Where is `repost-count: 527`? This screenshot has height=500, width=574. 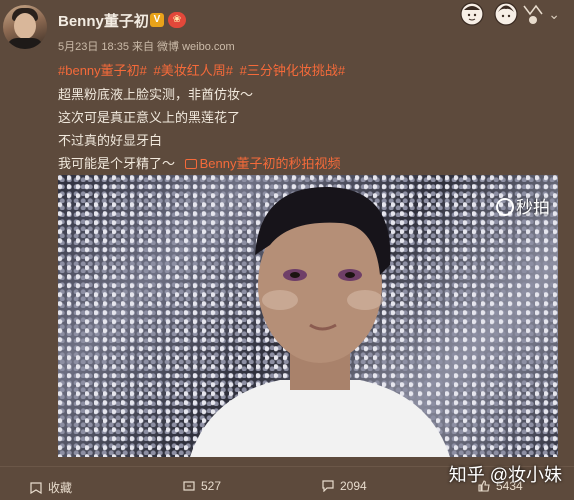 repost-count: 527 is located at coordinates (211, 486).